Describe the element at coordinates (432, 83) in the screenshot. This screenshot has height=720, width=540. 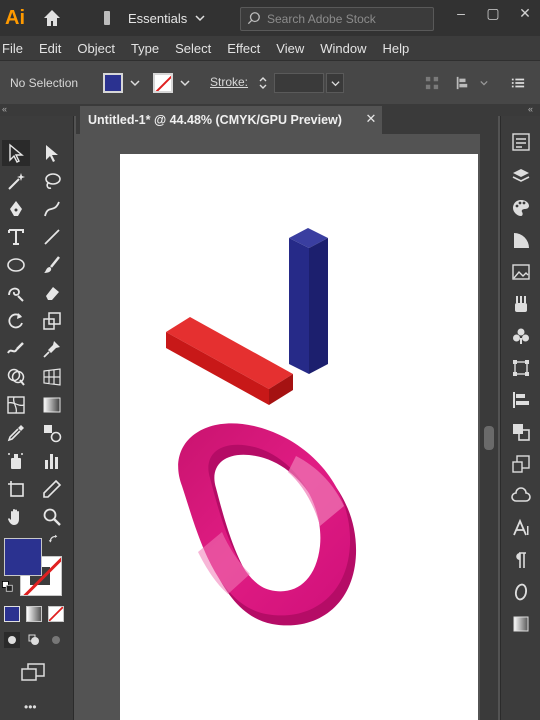
I see `align-icon` at that location.